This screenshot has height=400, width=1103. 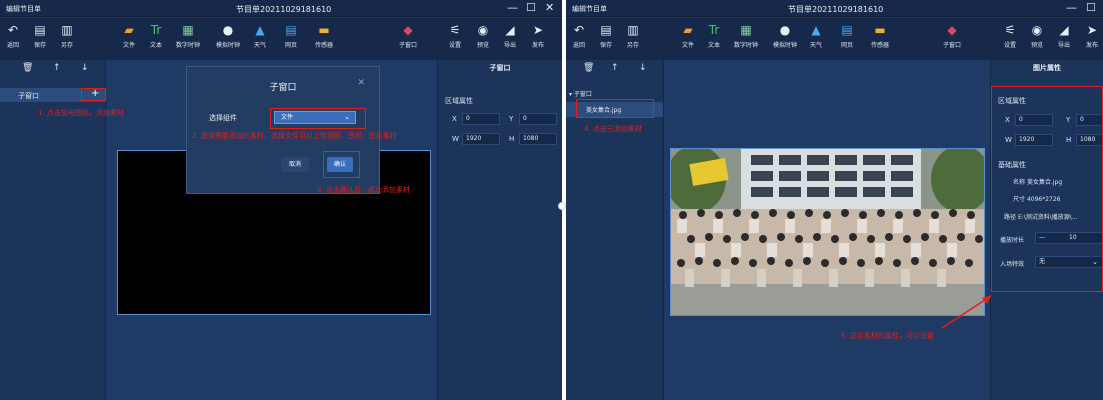 I want to click on panel-title: 子窗口, so click(x=500, y=68).